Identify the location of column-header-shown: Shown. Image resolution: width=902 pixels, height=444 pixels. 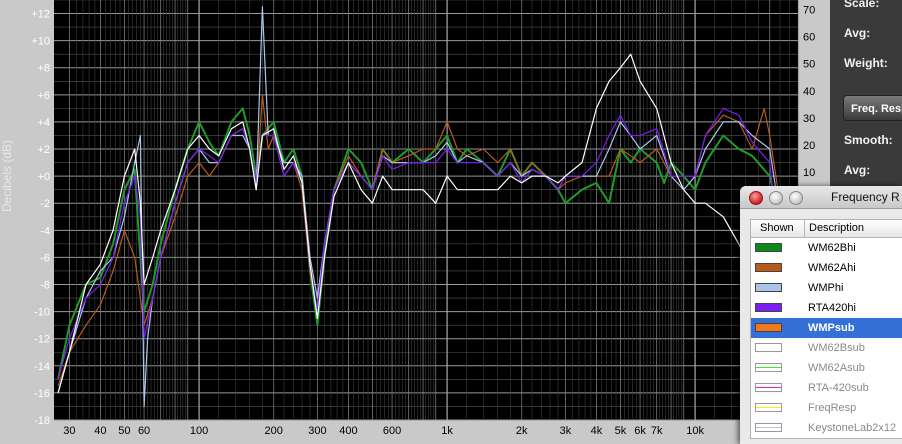
(777, 228).